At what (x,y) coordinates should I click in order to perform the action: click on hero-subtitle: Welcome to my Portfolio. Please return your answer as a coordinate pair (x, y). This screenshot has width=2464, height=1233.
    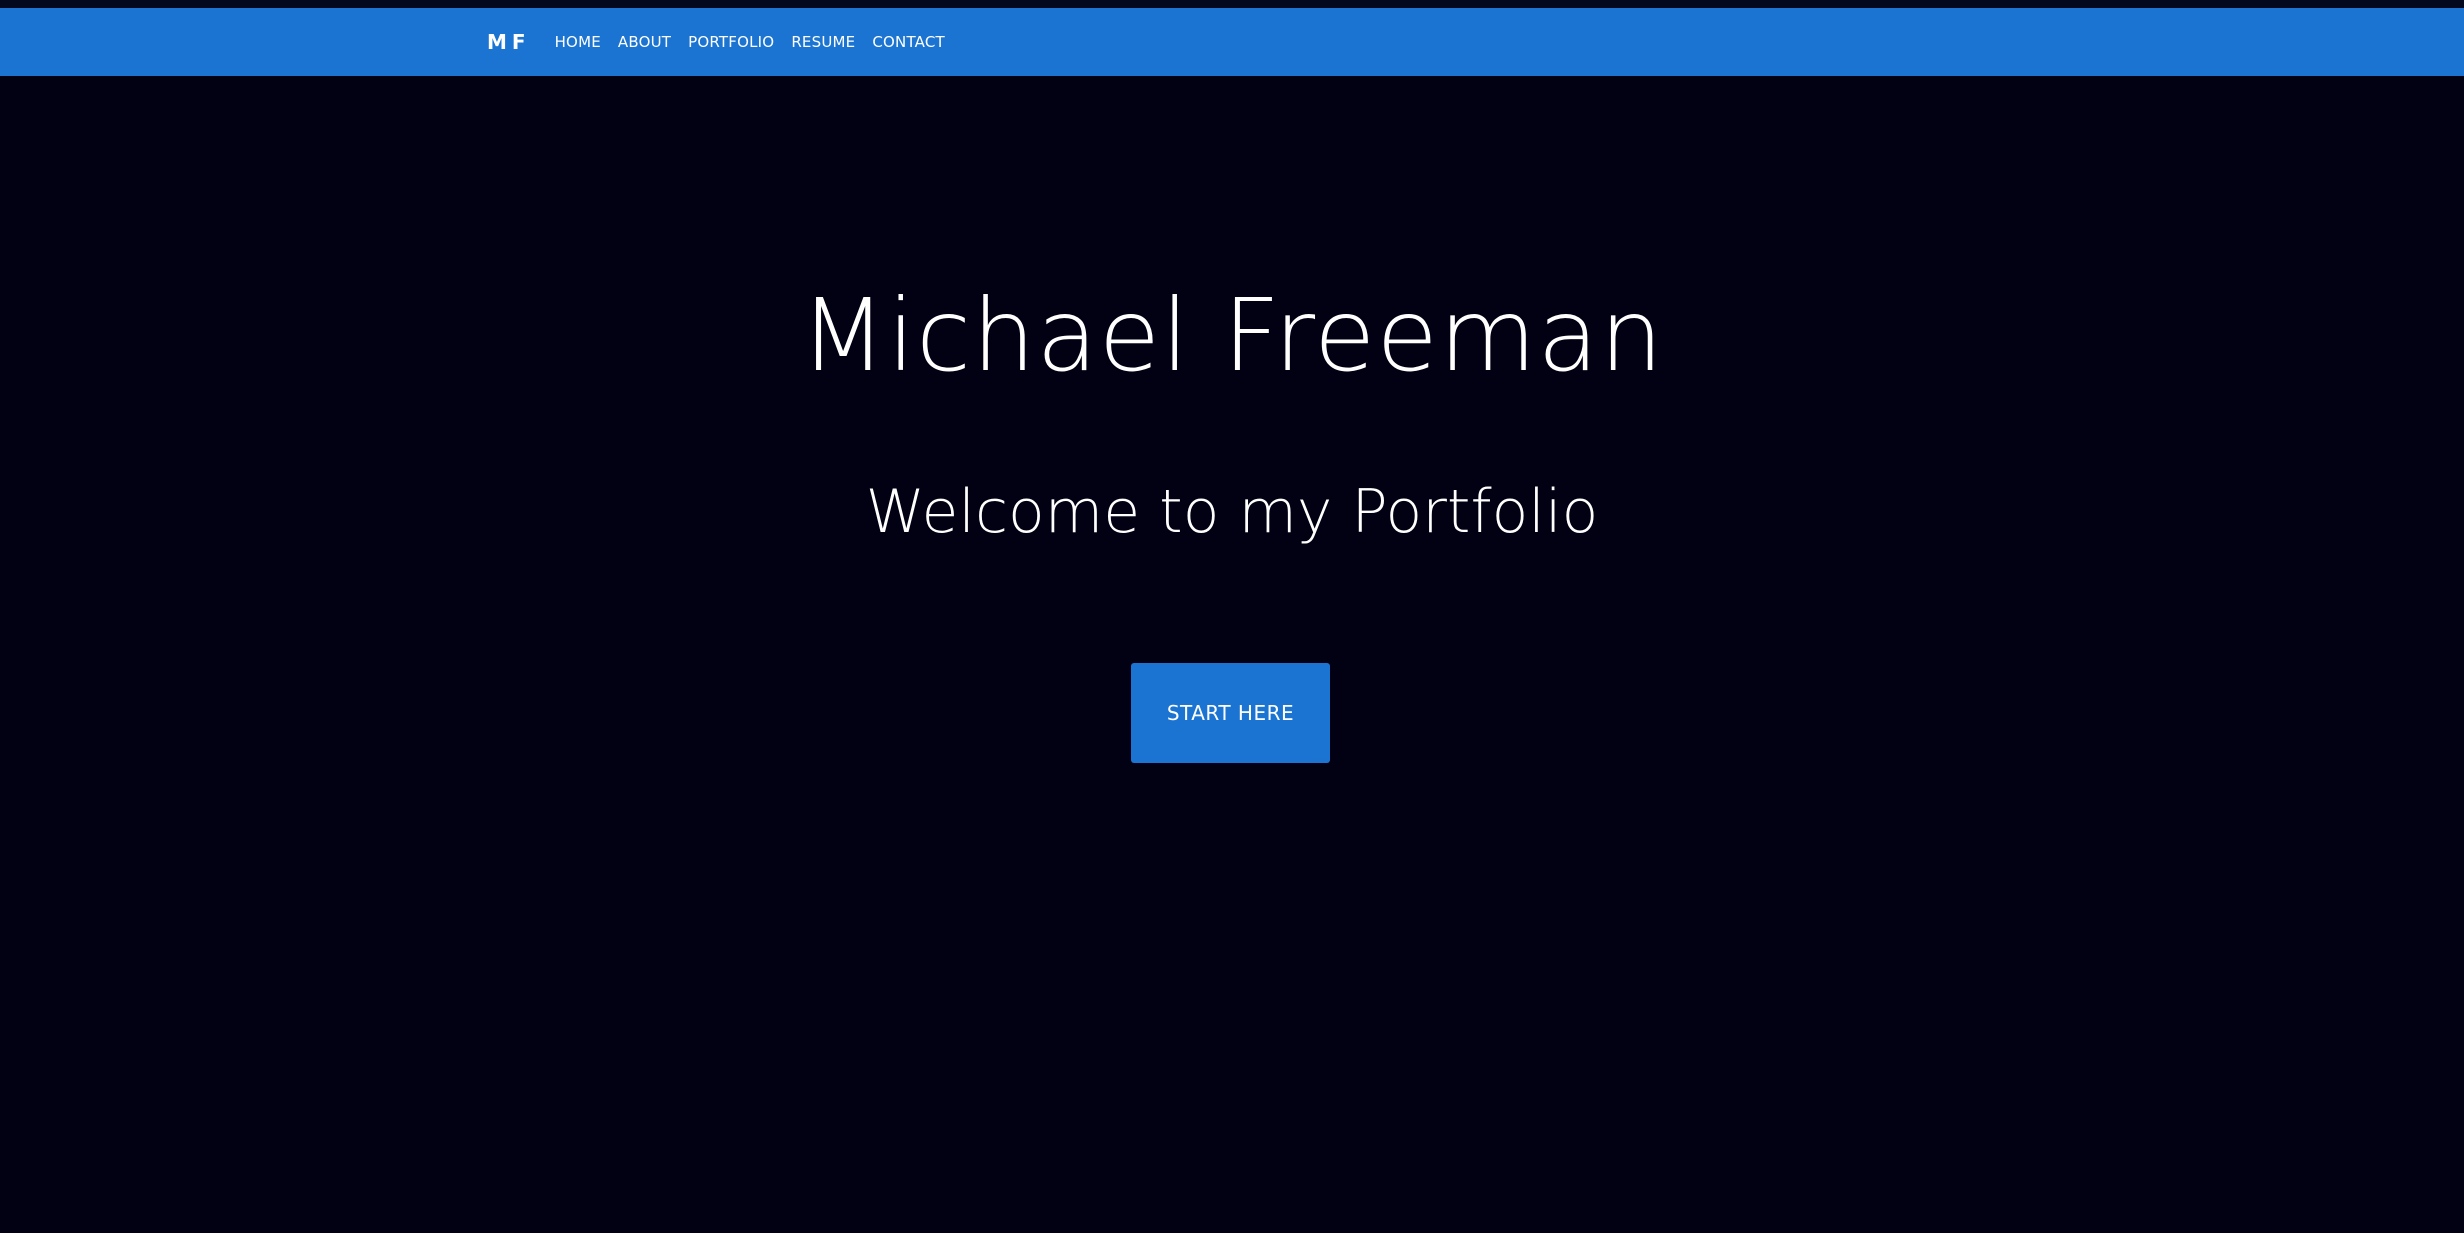
    Looking at the image, I should click on (1232, 512).